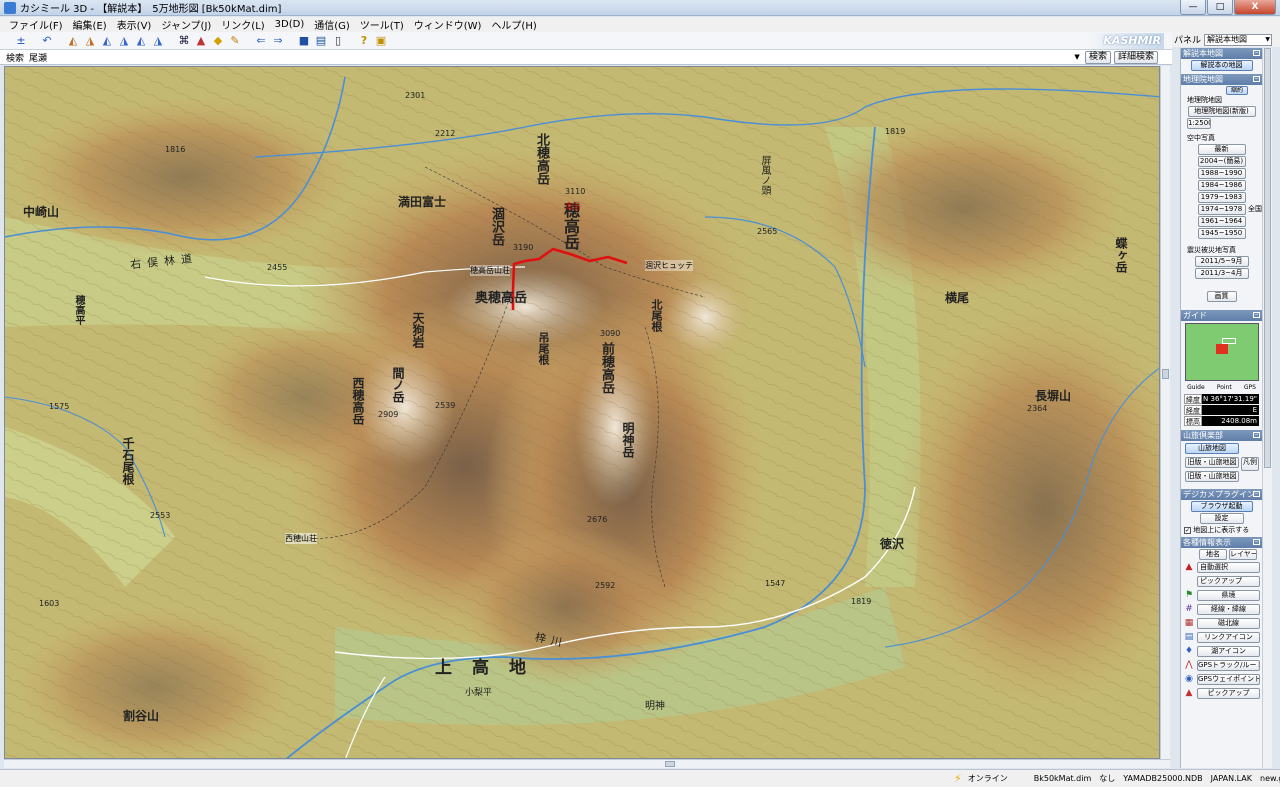 This screenshot has width=1280, height=787. What do you see at coordinates (47, 40) in the screenshot?
I see `pan-icon: ↶` at bounding box center [47, 40].